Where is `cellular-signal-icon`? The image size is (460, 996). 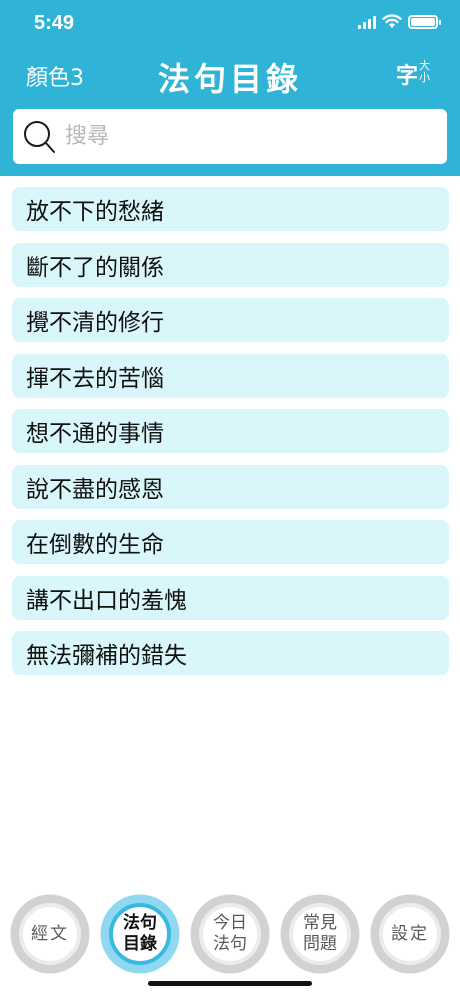 cellular-signal-icon is located at coordinates (367, 22).